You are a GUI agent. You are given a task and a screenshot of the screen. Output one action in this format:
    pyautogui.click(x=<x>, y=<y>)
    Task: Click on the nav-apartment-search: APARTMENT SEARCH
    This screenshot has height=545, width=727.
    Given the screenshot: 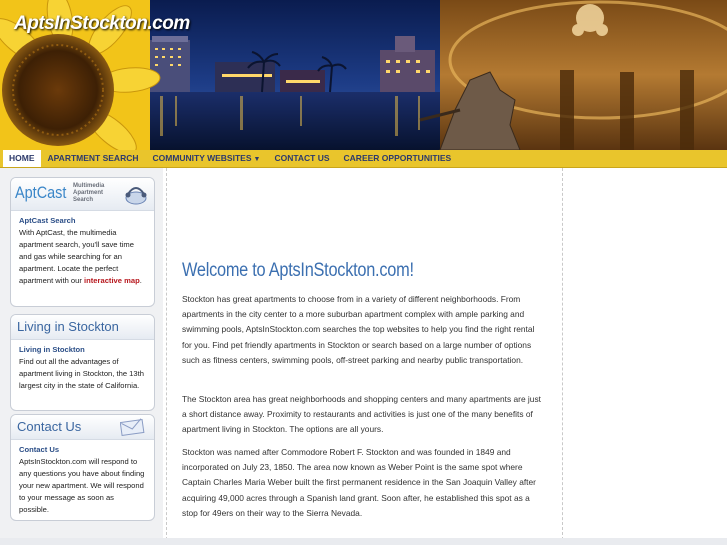 What is the action you would take?
    pyautogui.click(x=93, y=158)
    